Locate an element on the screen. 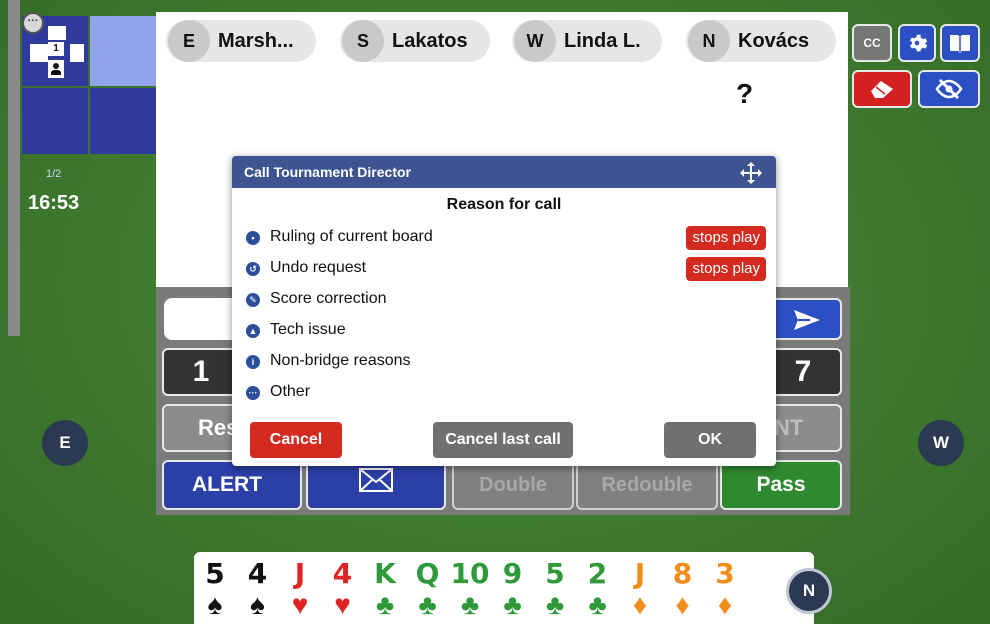 The height and width of the screenshot is (624, 990). card-rank: 8 is located at coordinates (682, 573).